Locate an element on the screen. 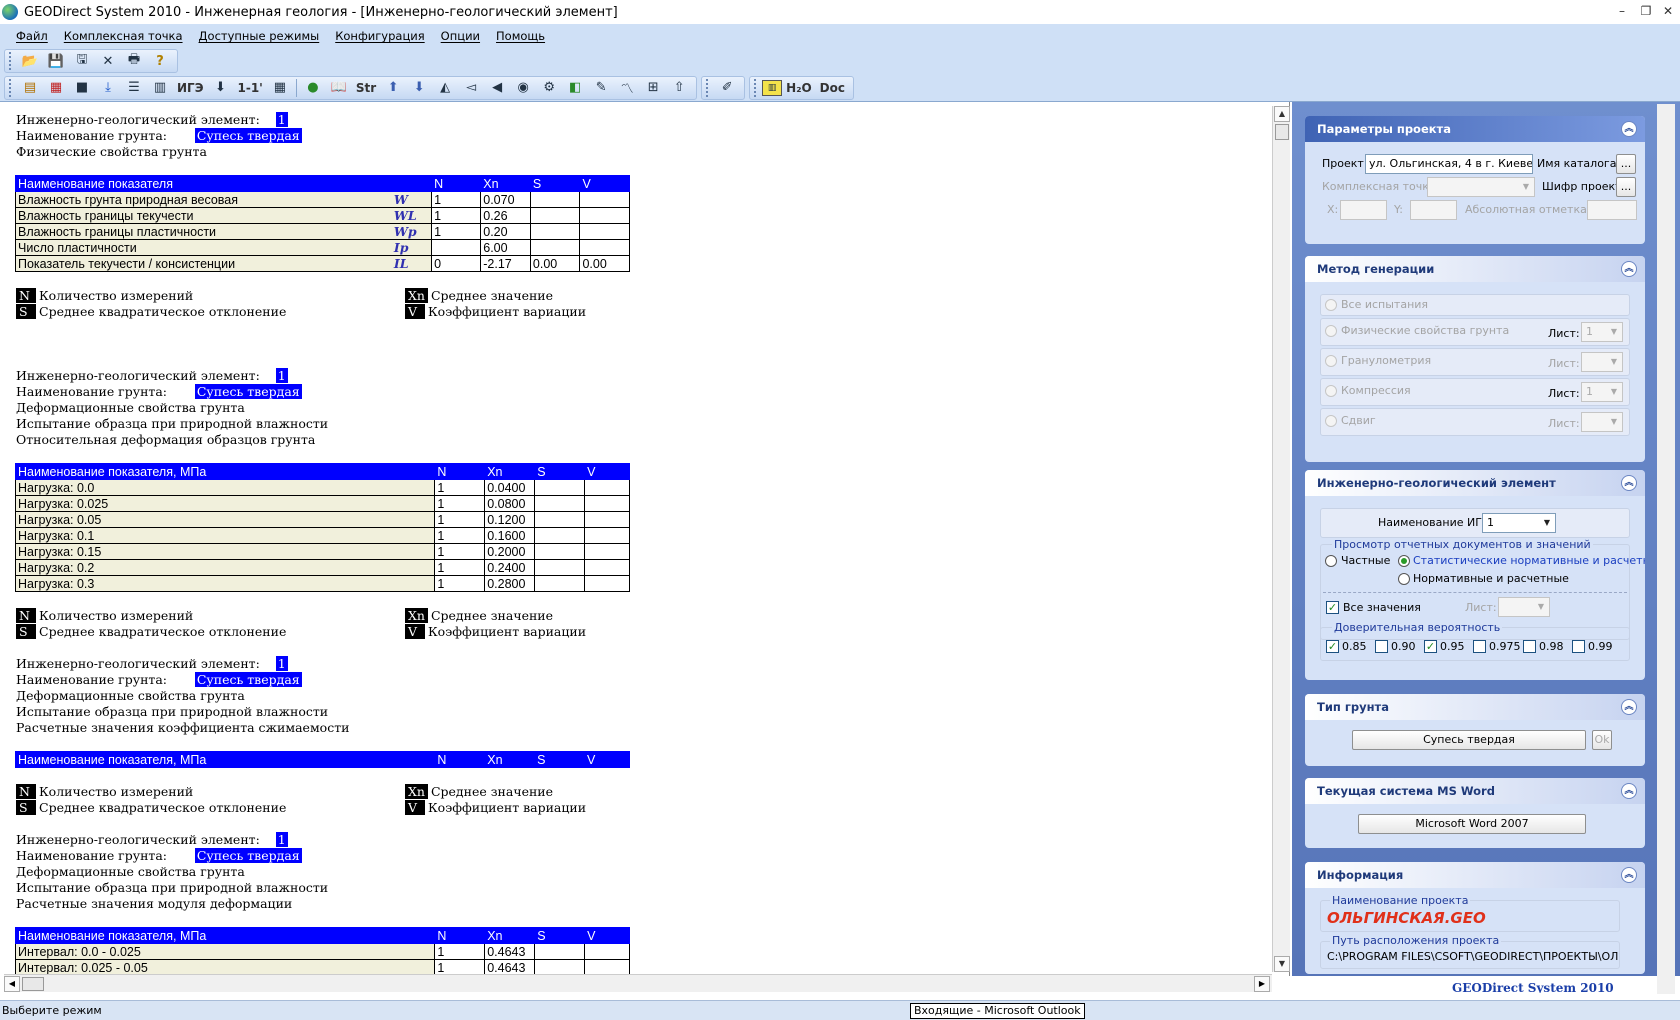 This screenshot has height=1020, width=1680. radio-partial is located at coordinates (1331, 561).